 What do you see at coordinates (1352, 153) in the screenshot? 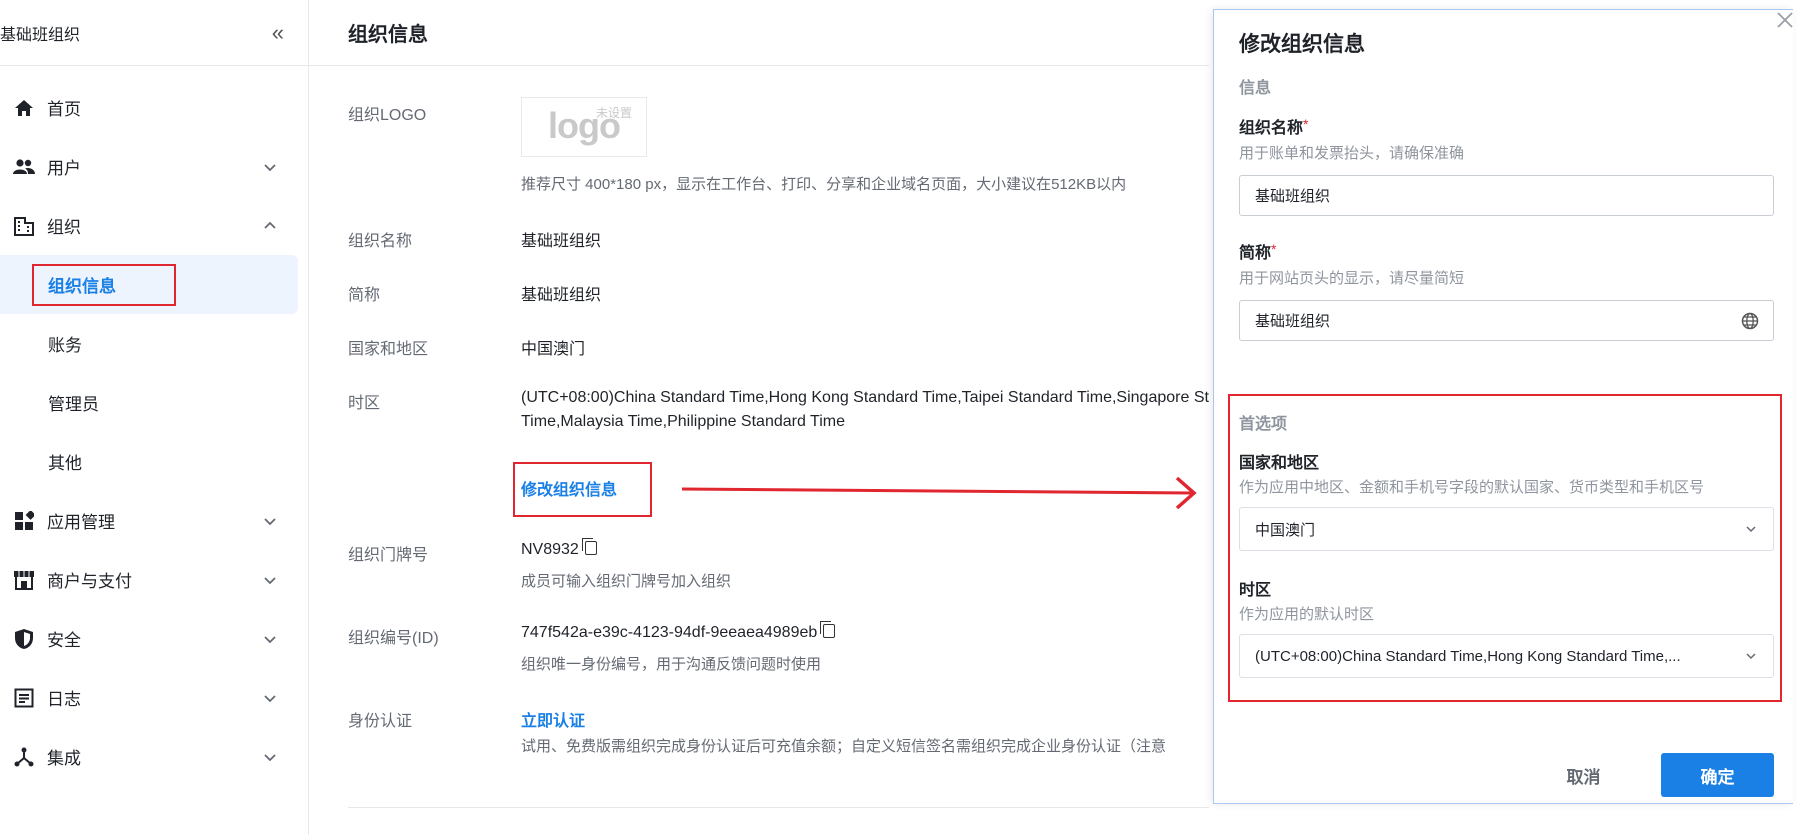
I see `name-field-desc: 用于账单和发票抬头，请确保准确` at bounding box center [1352, 153].